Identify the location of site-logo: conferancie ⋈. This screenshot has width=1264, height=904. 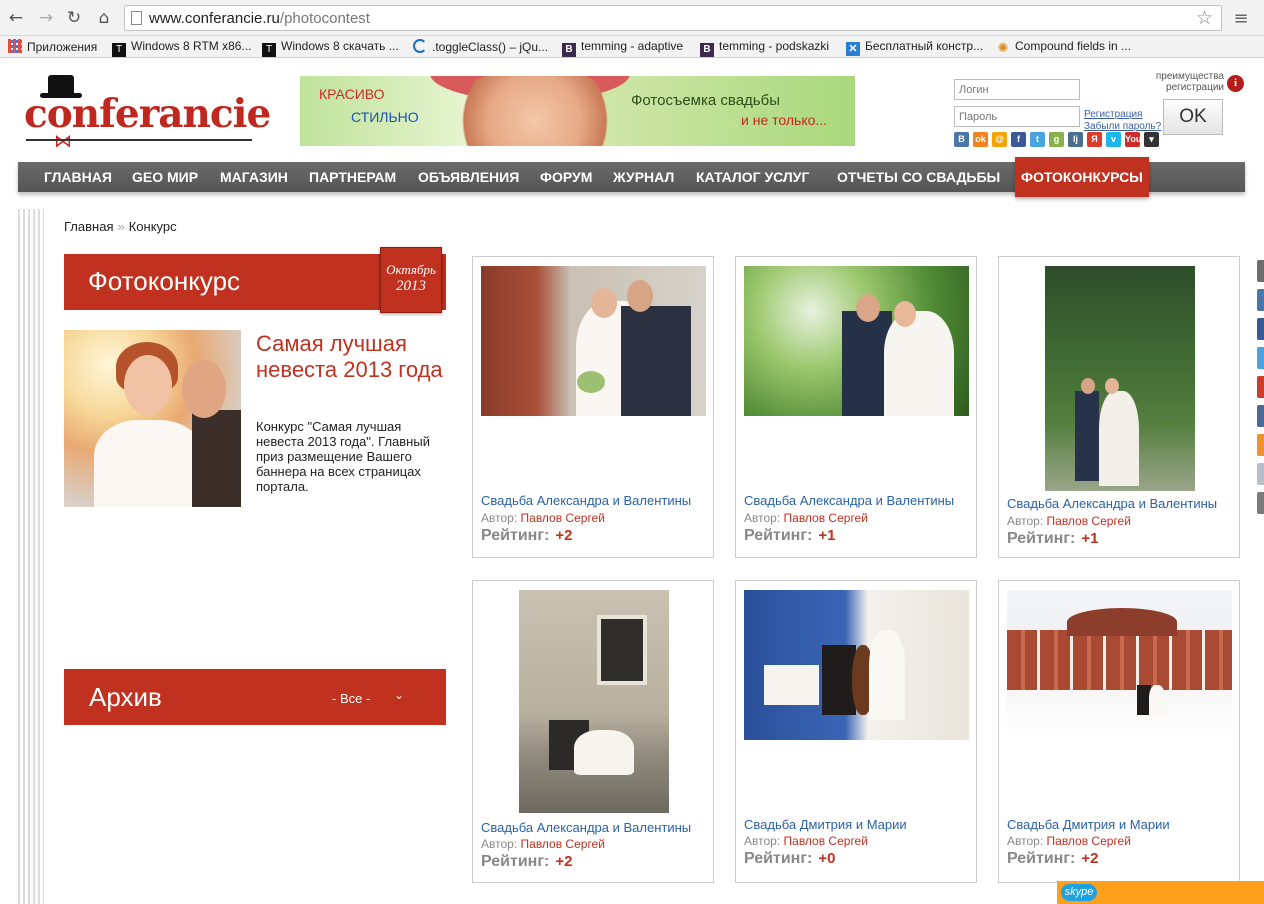
(146, 112).